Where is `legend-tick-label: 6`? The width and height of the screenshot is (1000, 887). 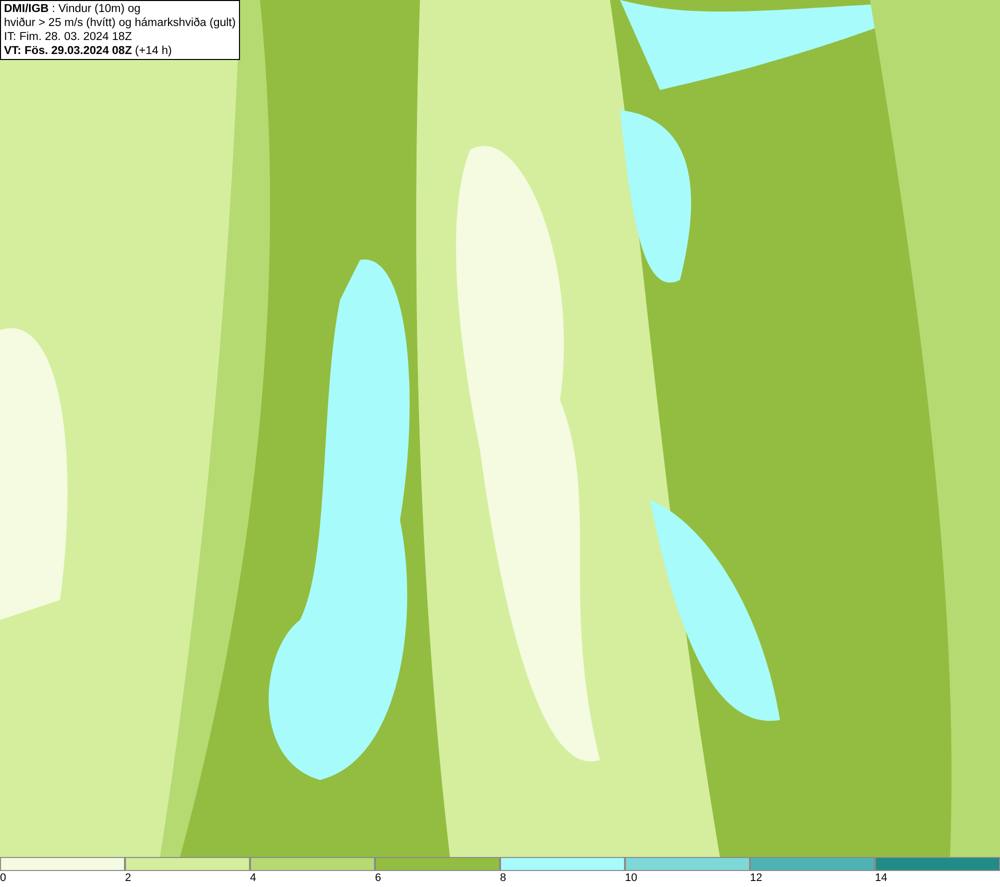 legend-tick-label: 6 is located at coordinates (378, 878).